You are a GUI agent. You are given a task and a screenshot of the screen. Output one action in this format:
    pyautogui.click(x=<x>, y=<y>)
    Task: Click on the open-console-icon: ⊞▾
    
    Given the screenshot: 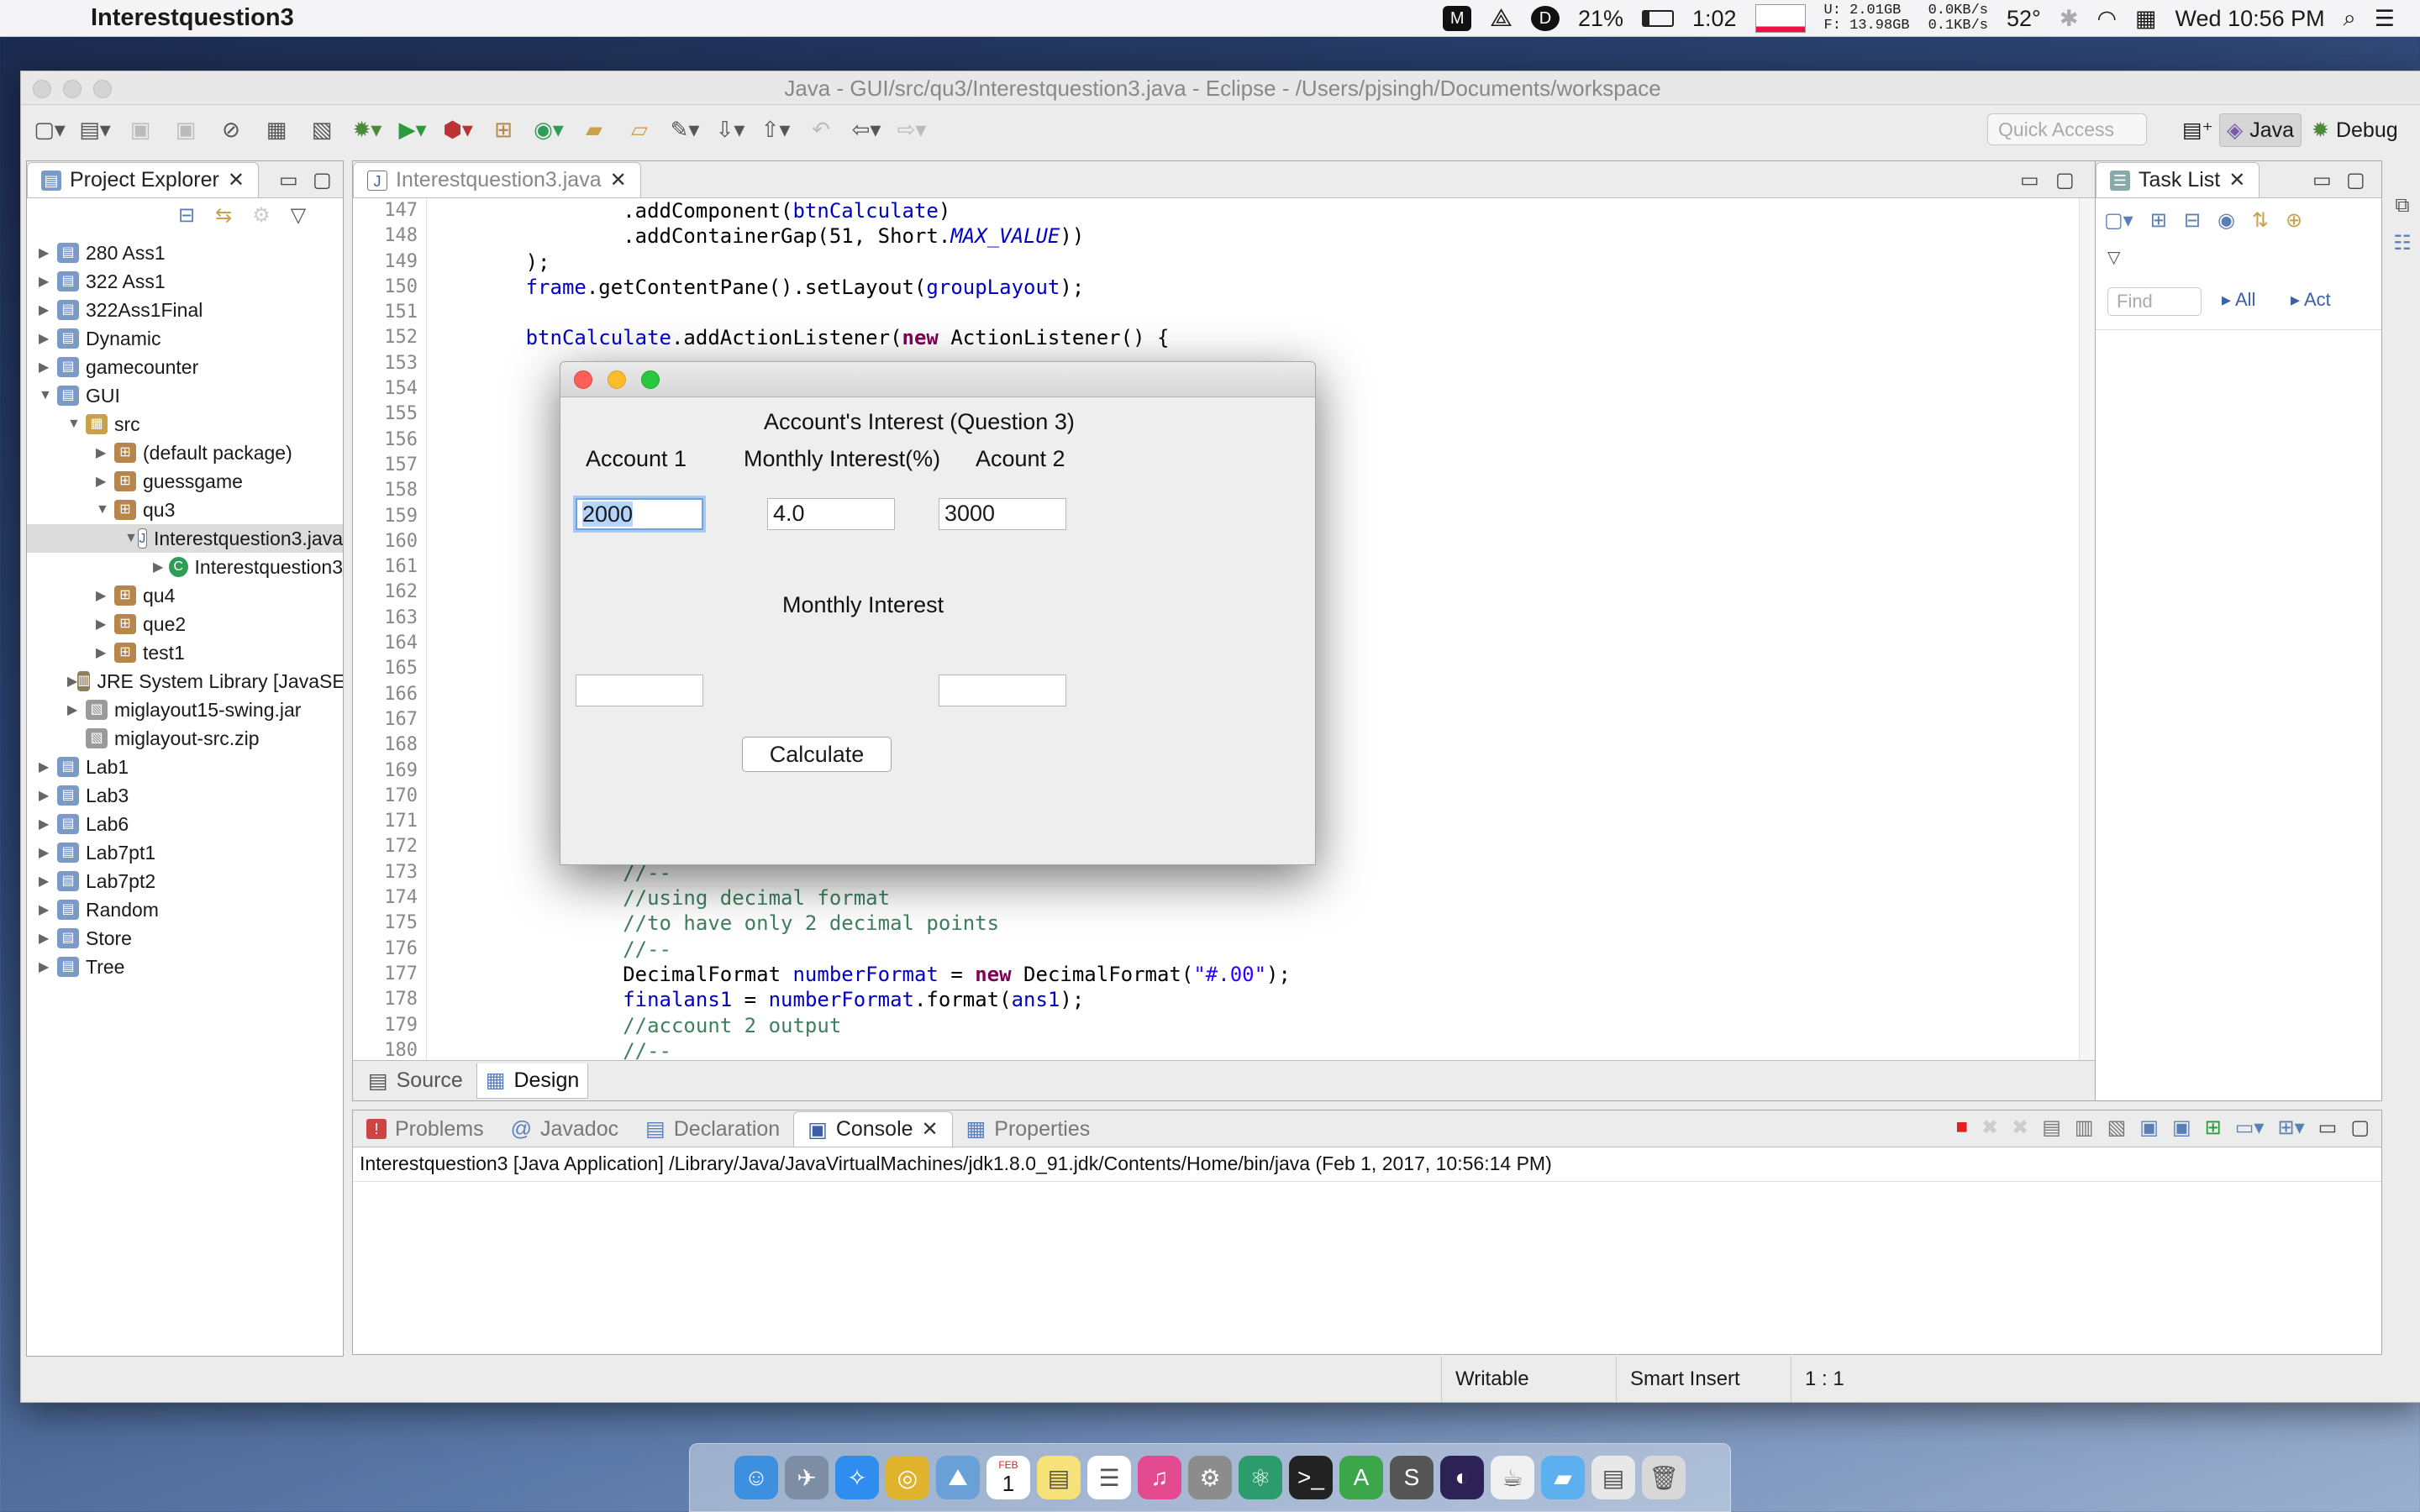 What is the action you would take?
    pyautogui.click(x=2290, y=1128)
    